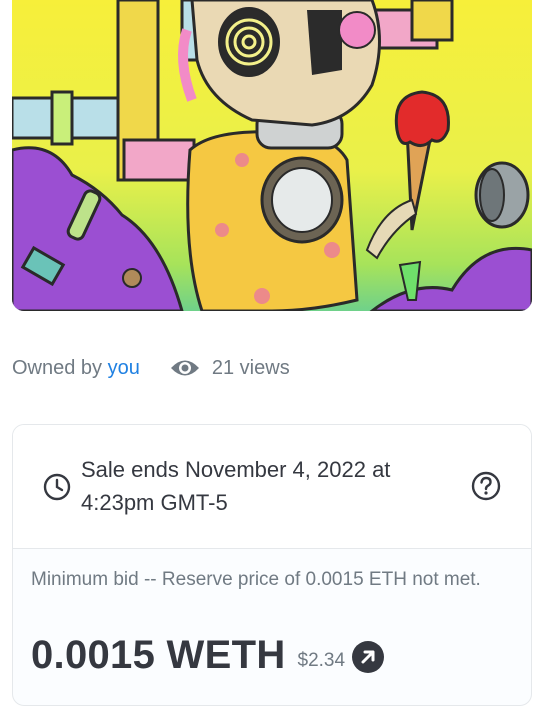 This screenshot has height=706, width=544. Describe the element at coordinates (57, 487) in the screenshot. I see `clock-icon` at that location.